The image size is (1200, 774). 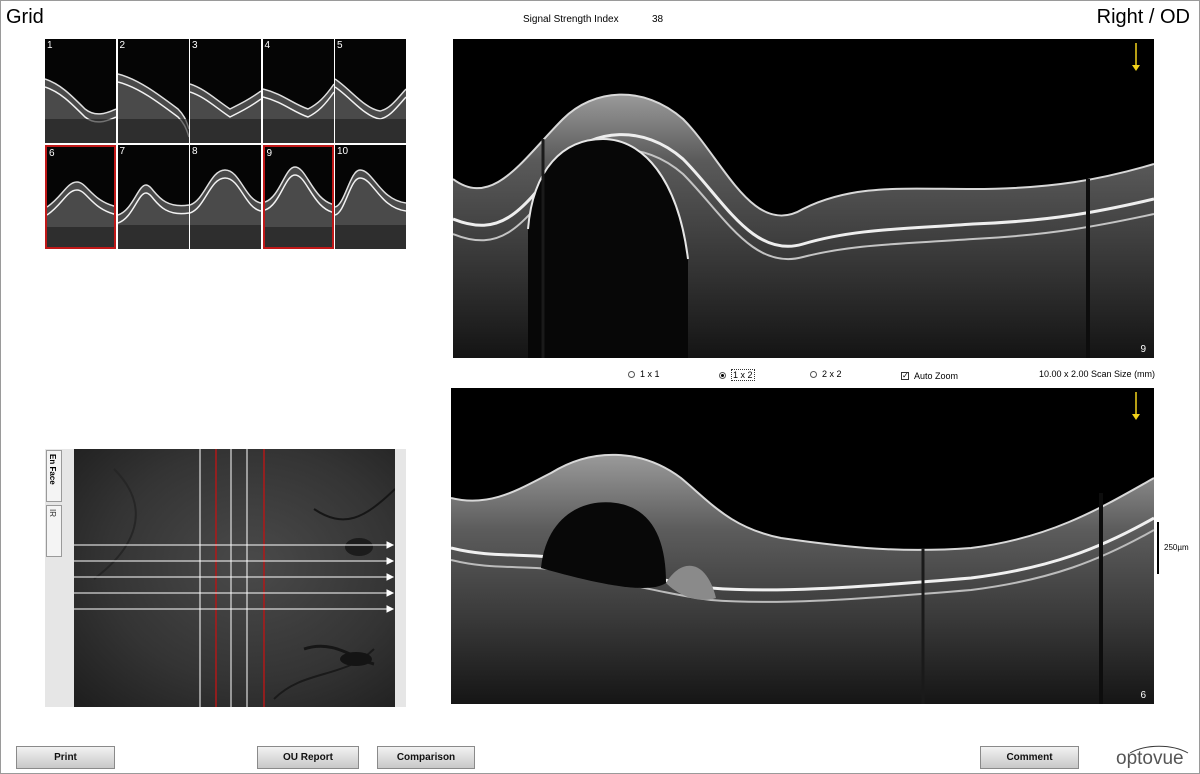 I want to click on thumbnail-number: 10, so click(x=343, y=151).